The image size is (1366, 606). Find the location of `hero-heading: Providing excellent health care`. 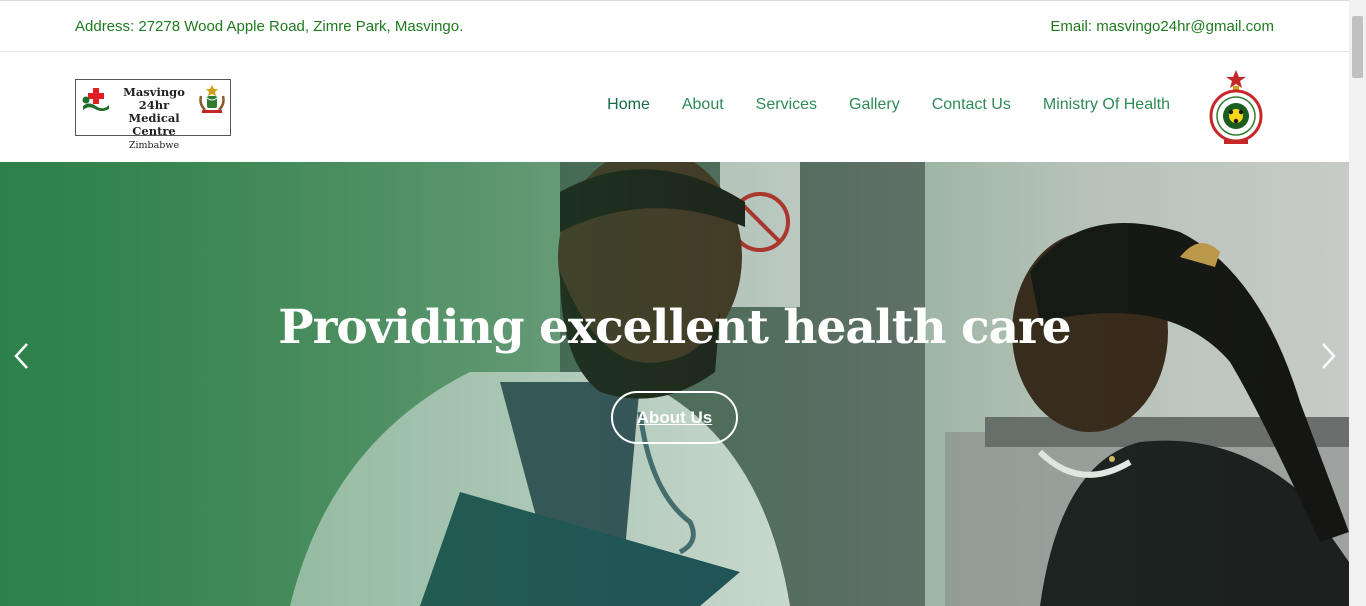

hero-heading: Providing excellent health care is located at coordinates (674, 327).